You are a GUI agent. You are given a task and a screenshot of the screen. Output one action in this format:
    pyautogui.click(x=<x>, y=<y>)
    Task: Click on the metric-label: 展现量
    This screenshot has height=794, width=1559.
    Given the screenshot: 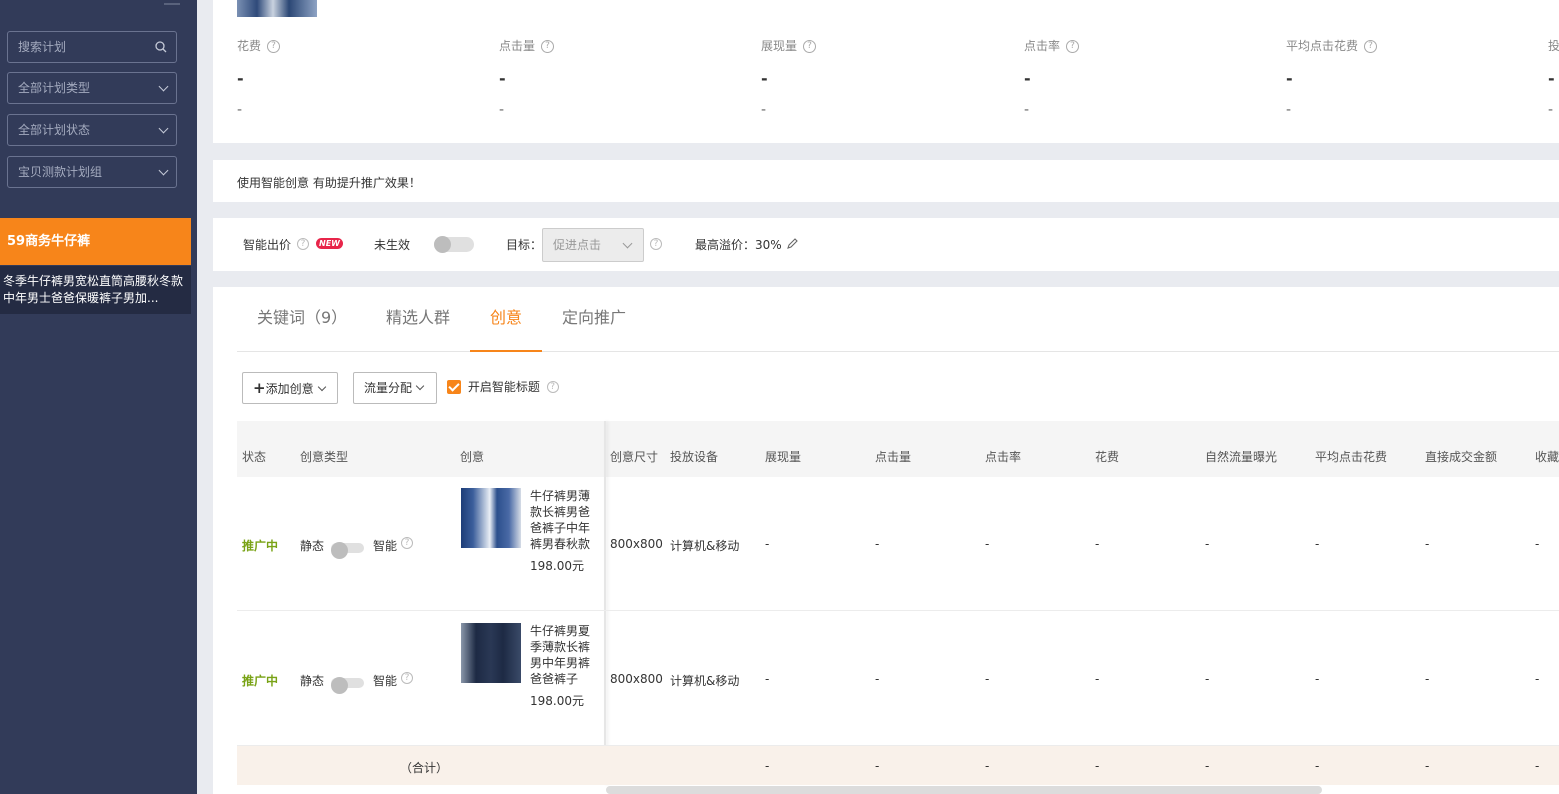 What is the action you would take?
    pyautogui.click(x=779, y=46)
    